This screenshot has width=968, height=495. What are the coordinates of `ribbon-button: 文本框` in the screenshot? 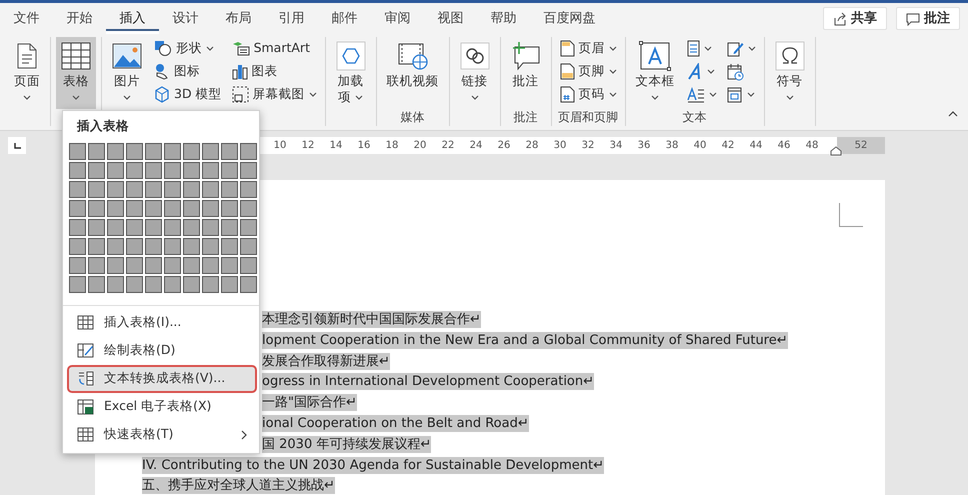 It's located at (655, 72).